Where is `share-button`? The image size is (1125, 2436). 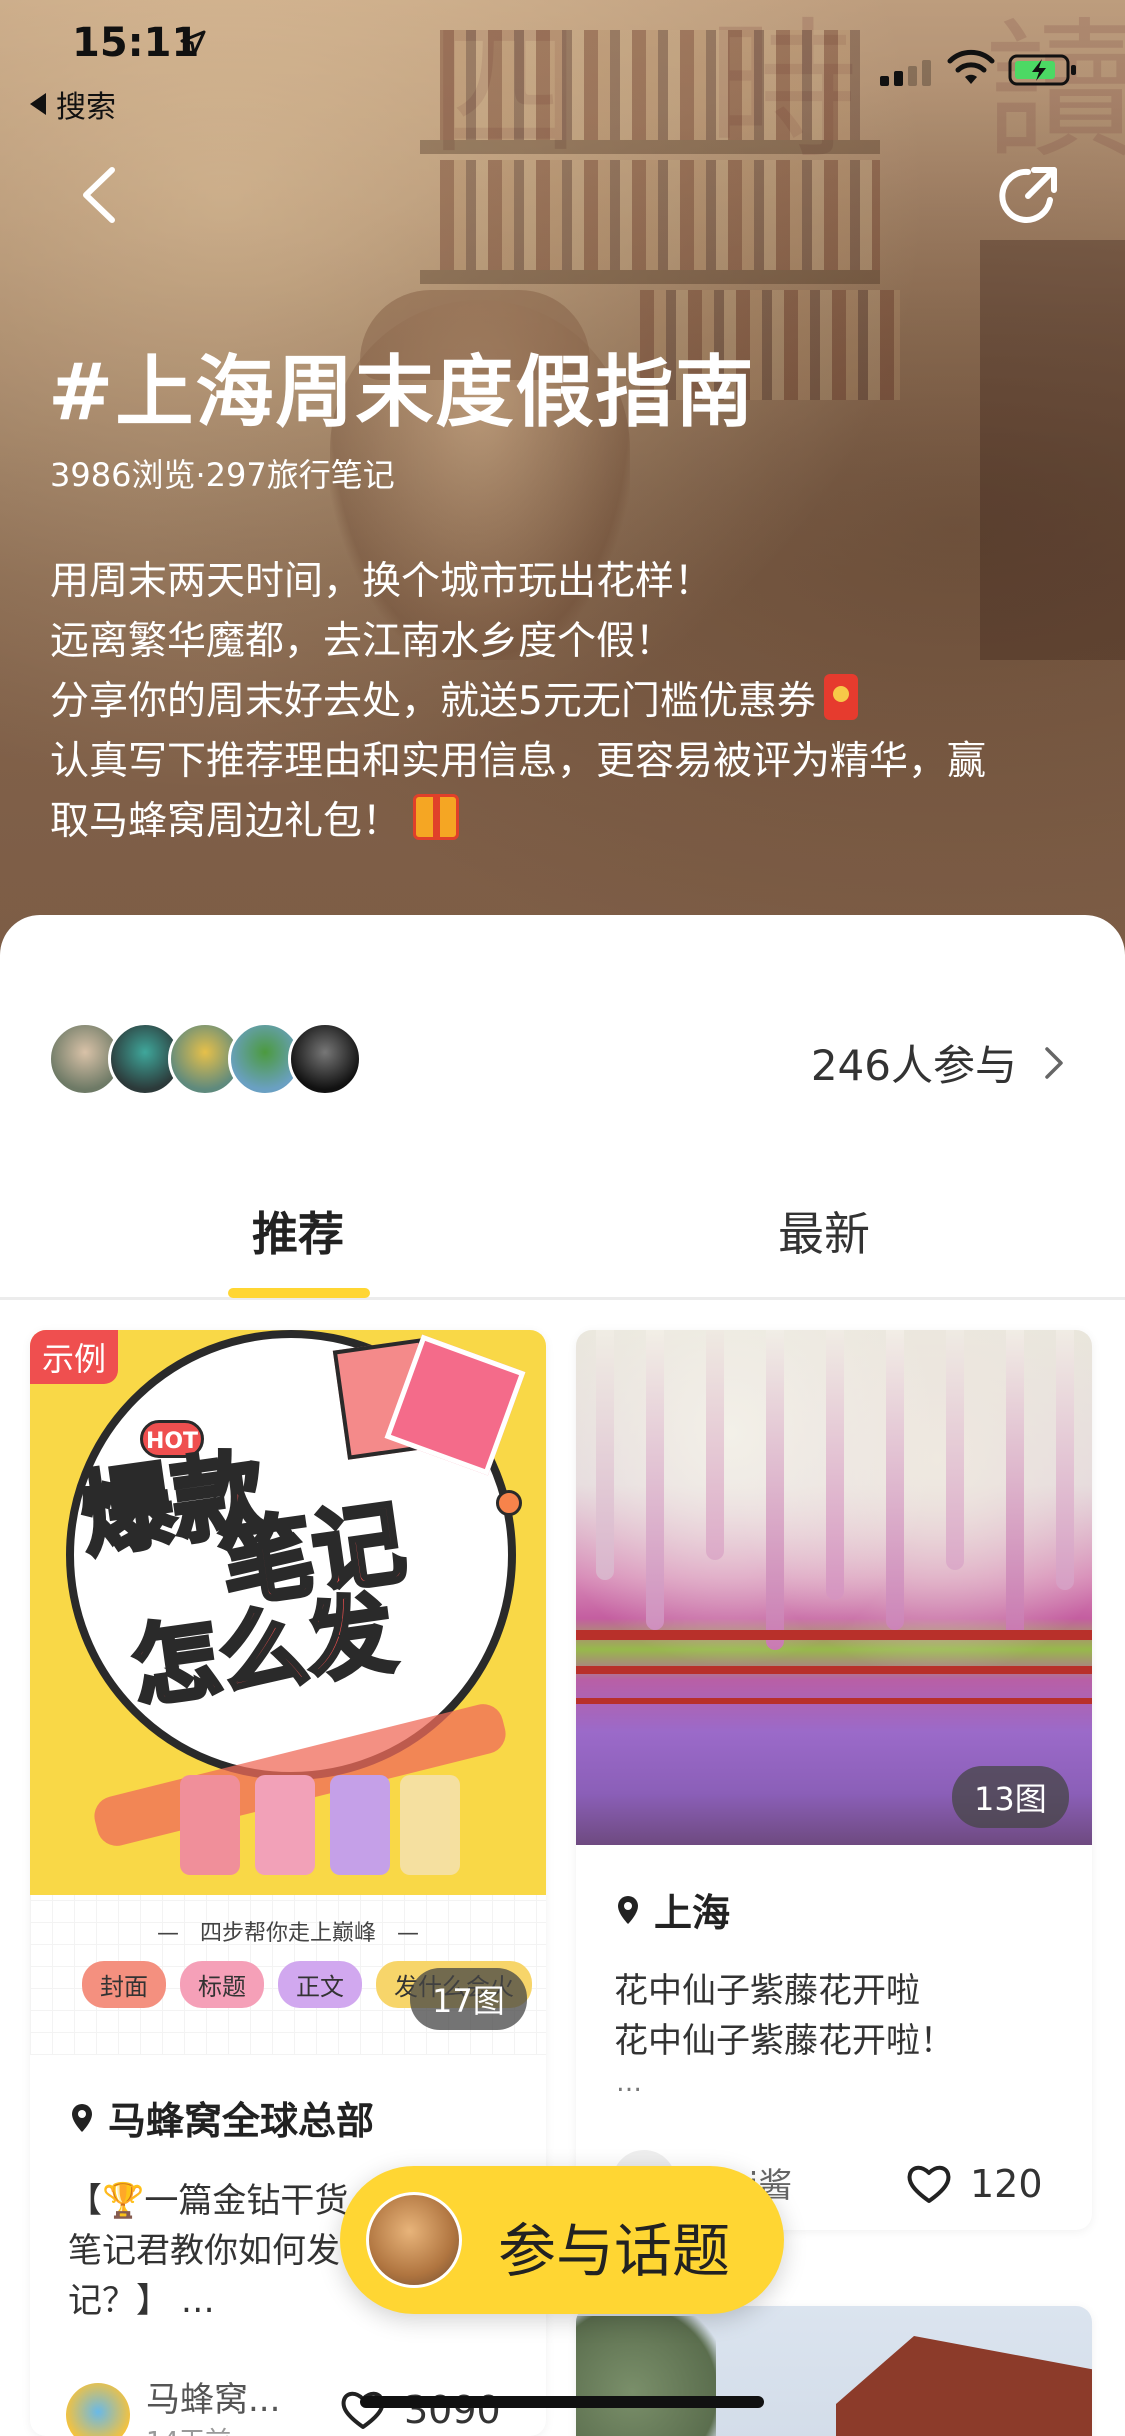 share-button is located at coordinates (1028, 196).